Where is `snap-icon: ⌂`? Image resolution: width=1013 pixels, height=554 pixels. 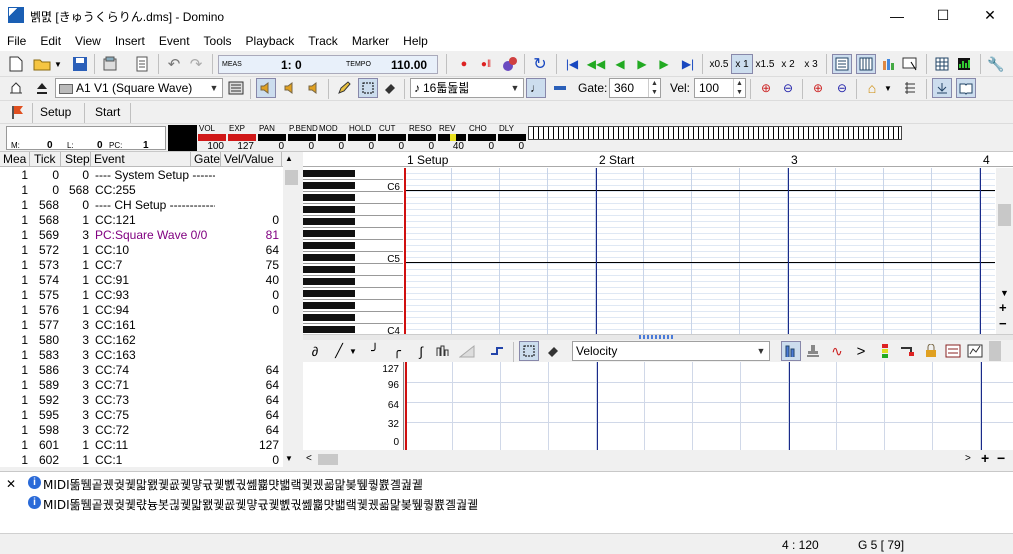
snap-icon: ⌂ is located at coordinates (872, 88).